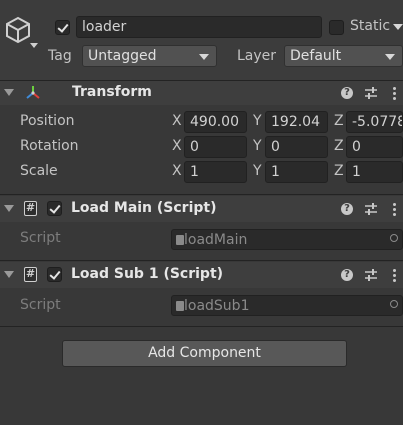 The image size is (403, 425). I want to click on scale-x-axis-label: X, so click(177, 171).